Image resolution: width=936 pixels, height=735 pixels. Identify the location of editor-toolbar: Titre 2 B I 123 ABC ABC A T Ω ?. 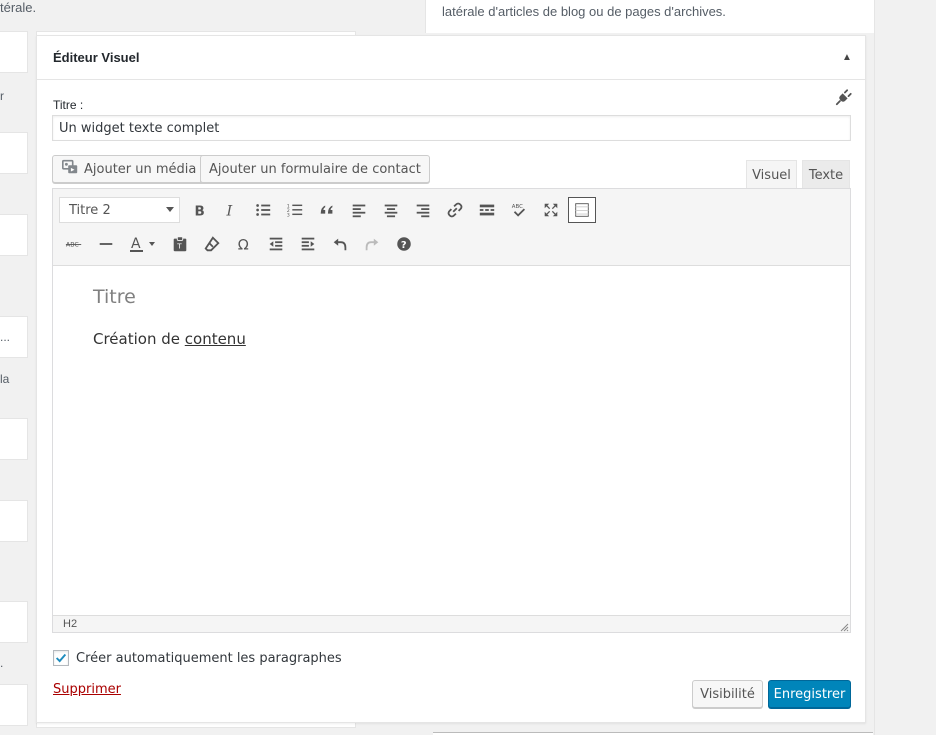
(451, 227).